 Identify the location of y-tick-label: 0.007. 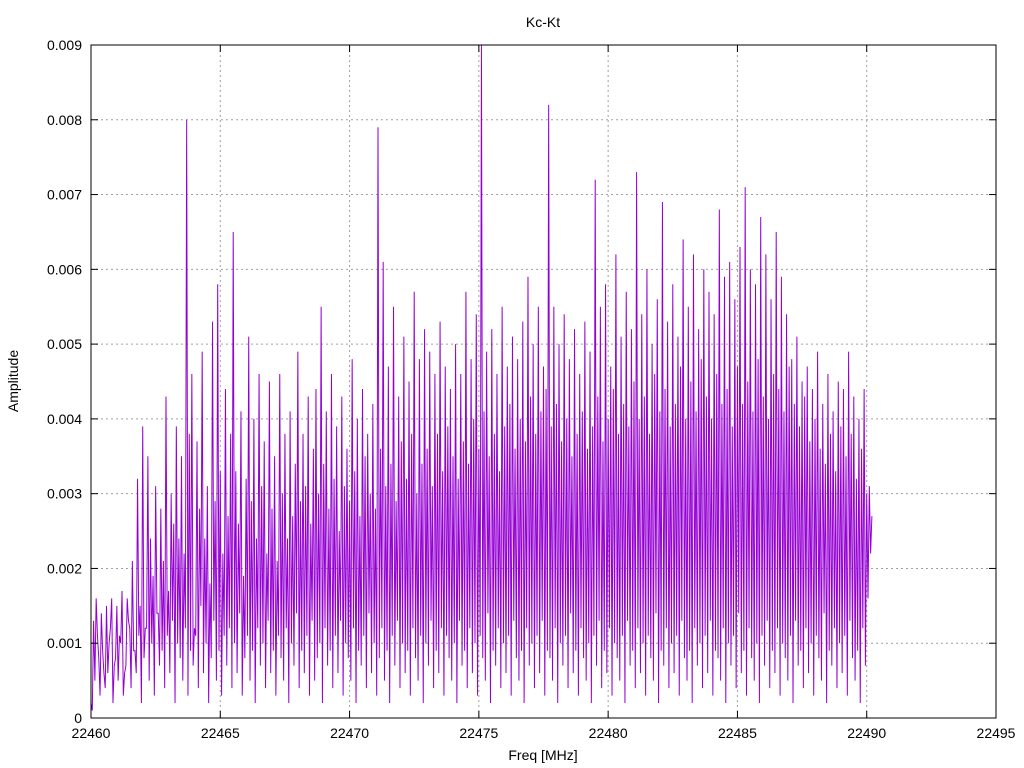
(64, 195).